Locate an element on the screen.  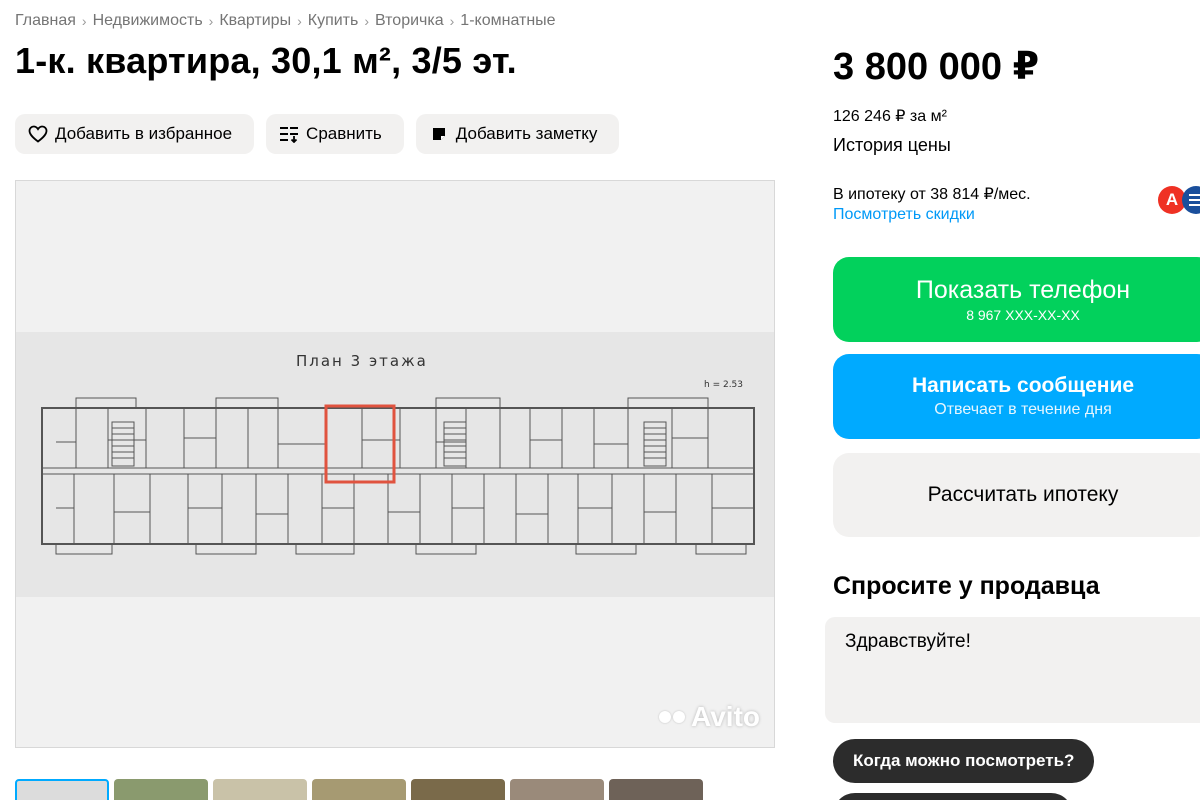
bank-logo-icon is located at coordinates (1191, 200).